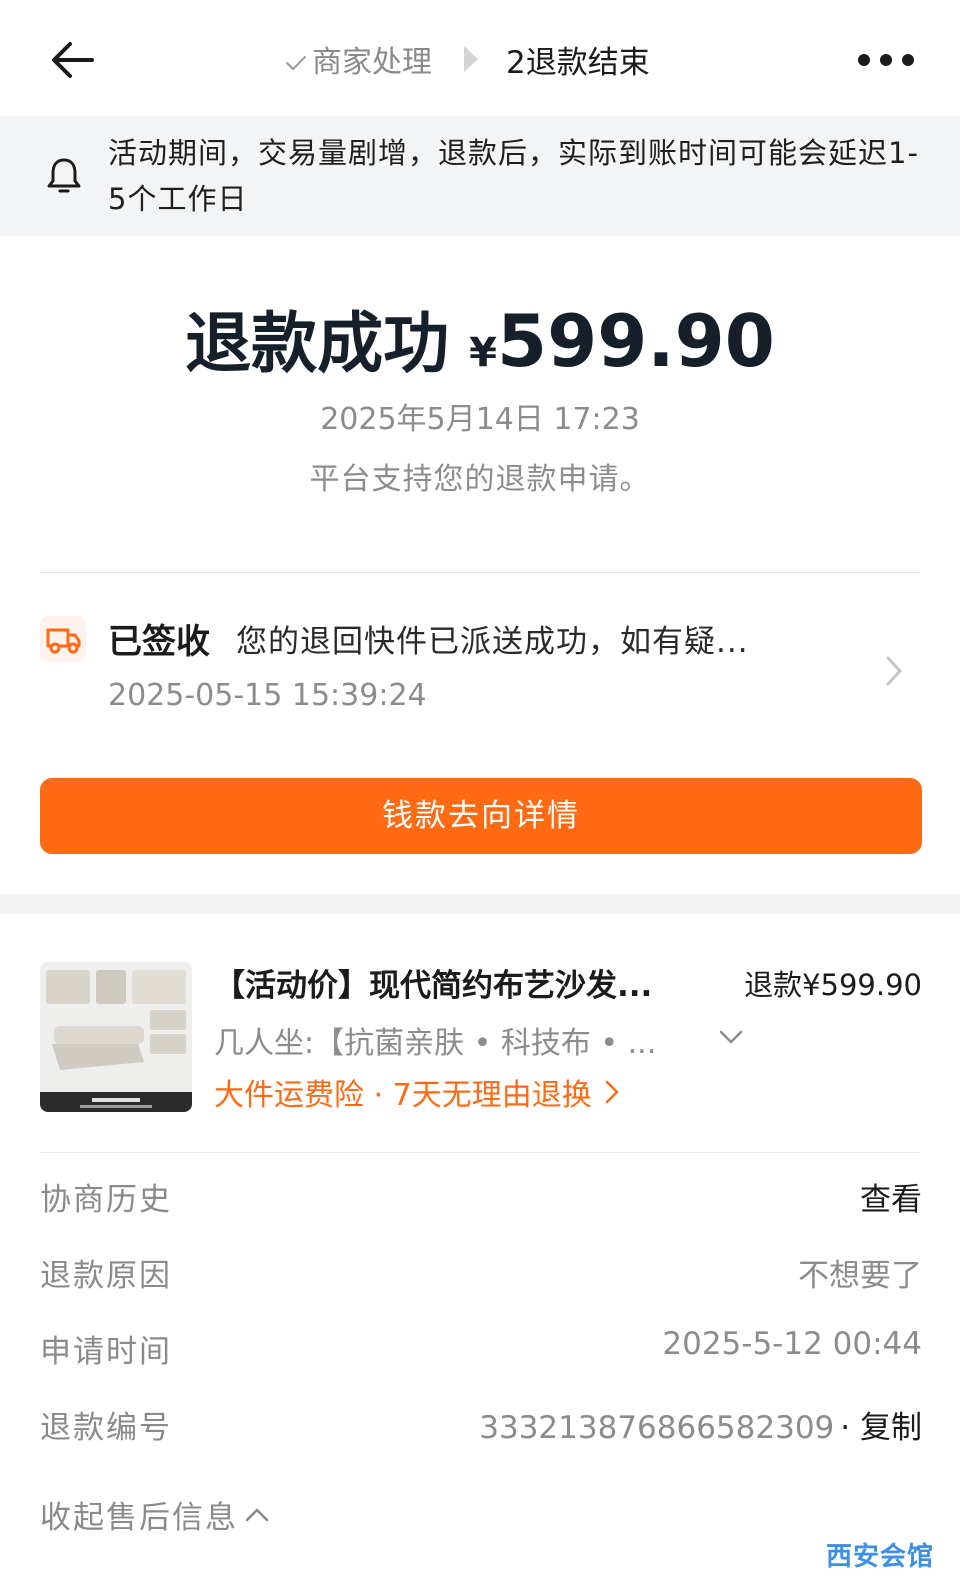  What do you see at coordinates (636, 341) in the screenshot?
I see `refund-amount: 599.90` at bounding box center [636, 341].